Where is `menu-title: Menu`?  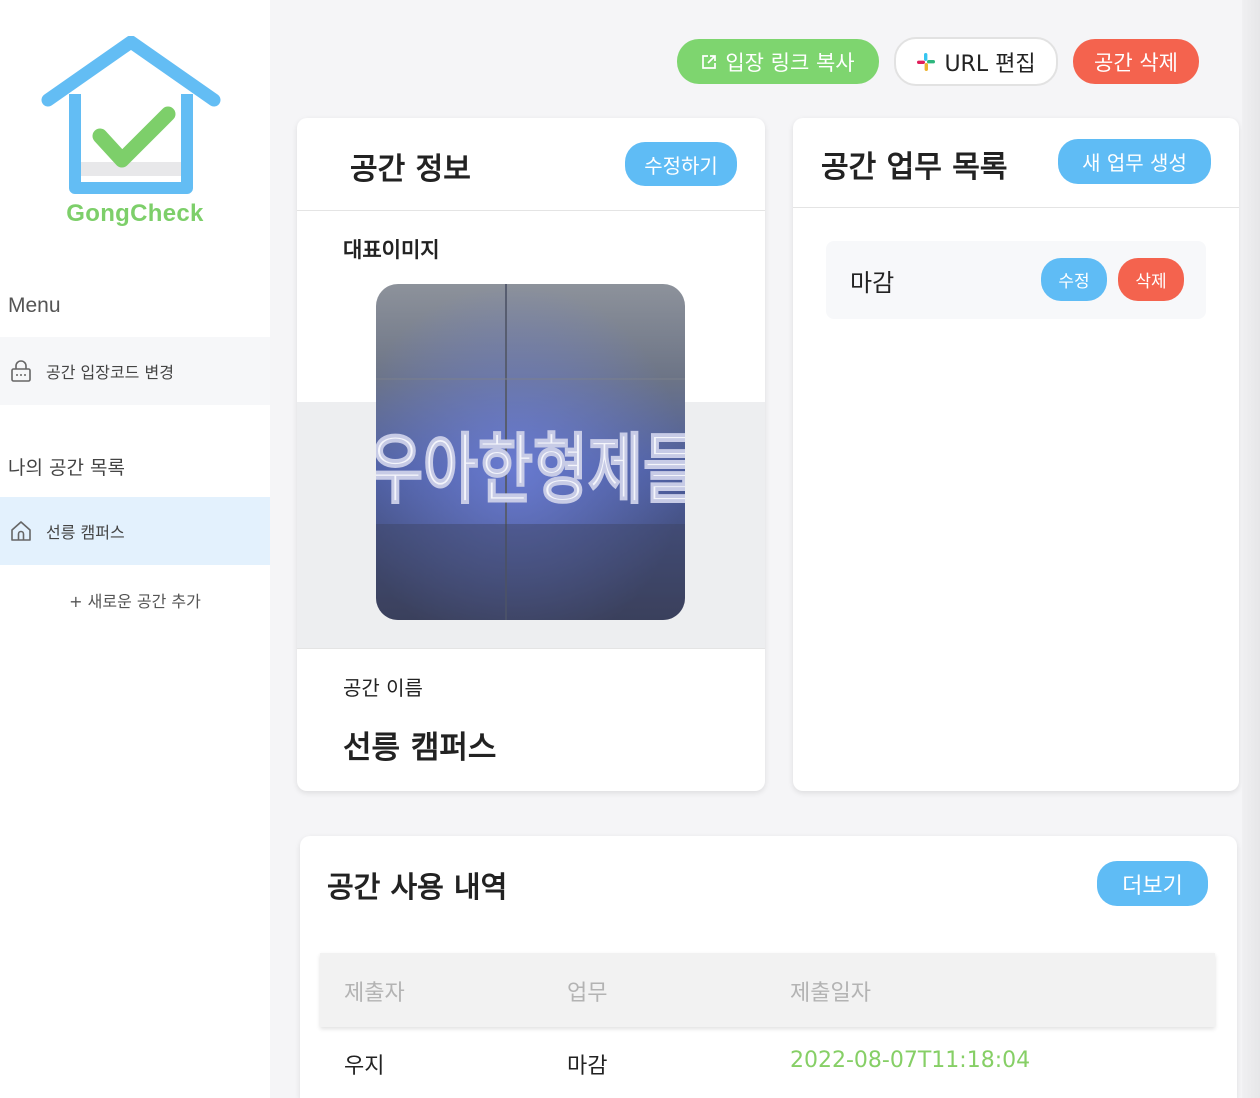
menu-title: Menu is located at coordinates (34, 305).